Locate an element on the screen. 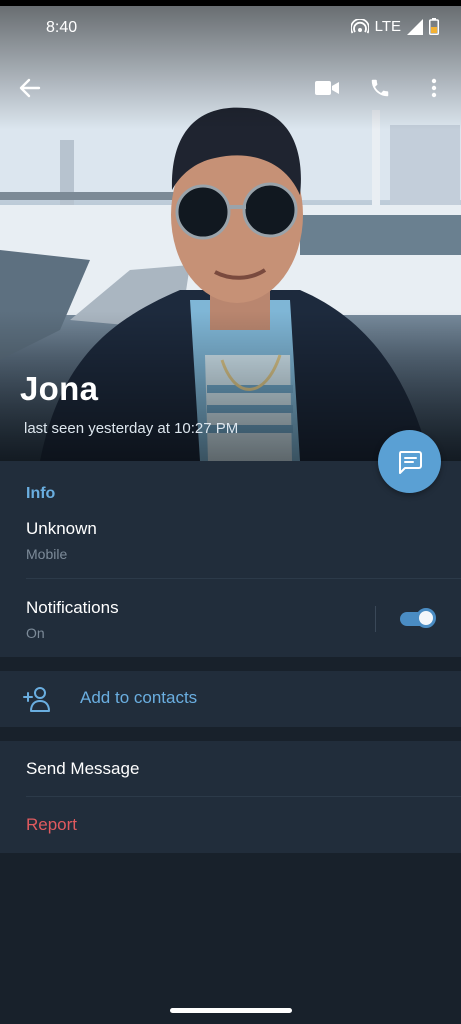 Image resolution: width=461 pixels, height=1024 pixels. video-call-icon is located at coordinates (327, 88).